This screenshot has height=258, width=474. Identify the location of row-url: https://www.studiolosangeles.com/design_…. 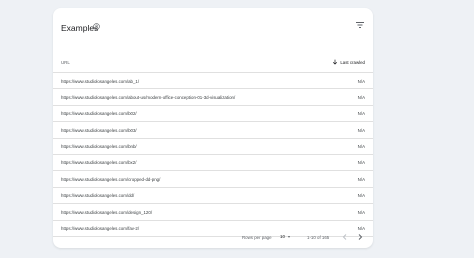
(107, 212).